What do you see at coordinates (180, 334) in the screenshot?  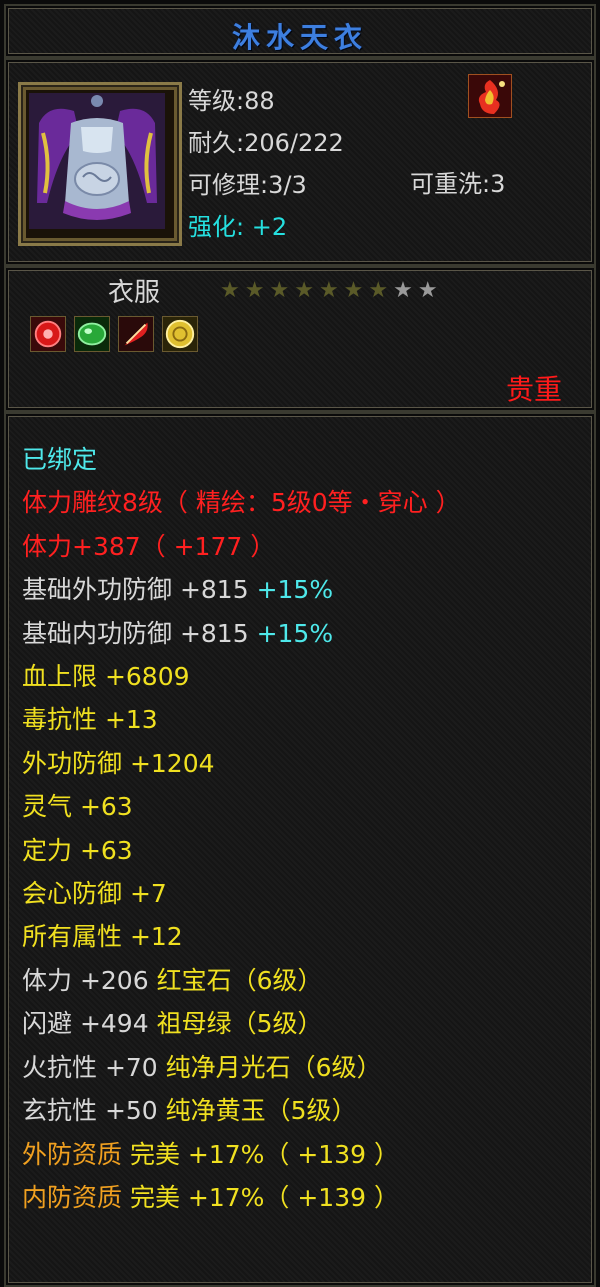 I see `gold-coin-icon` at bounding box center [180, 334].